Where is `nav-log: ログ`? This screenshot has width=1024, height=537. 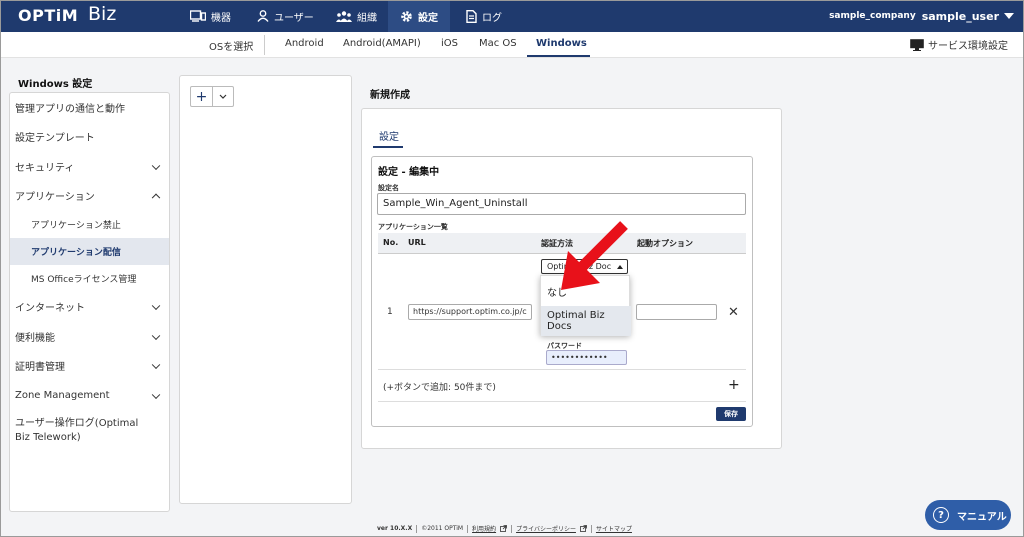 nav-log: ログ is located at coordinates (484, 16).